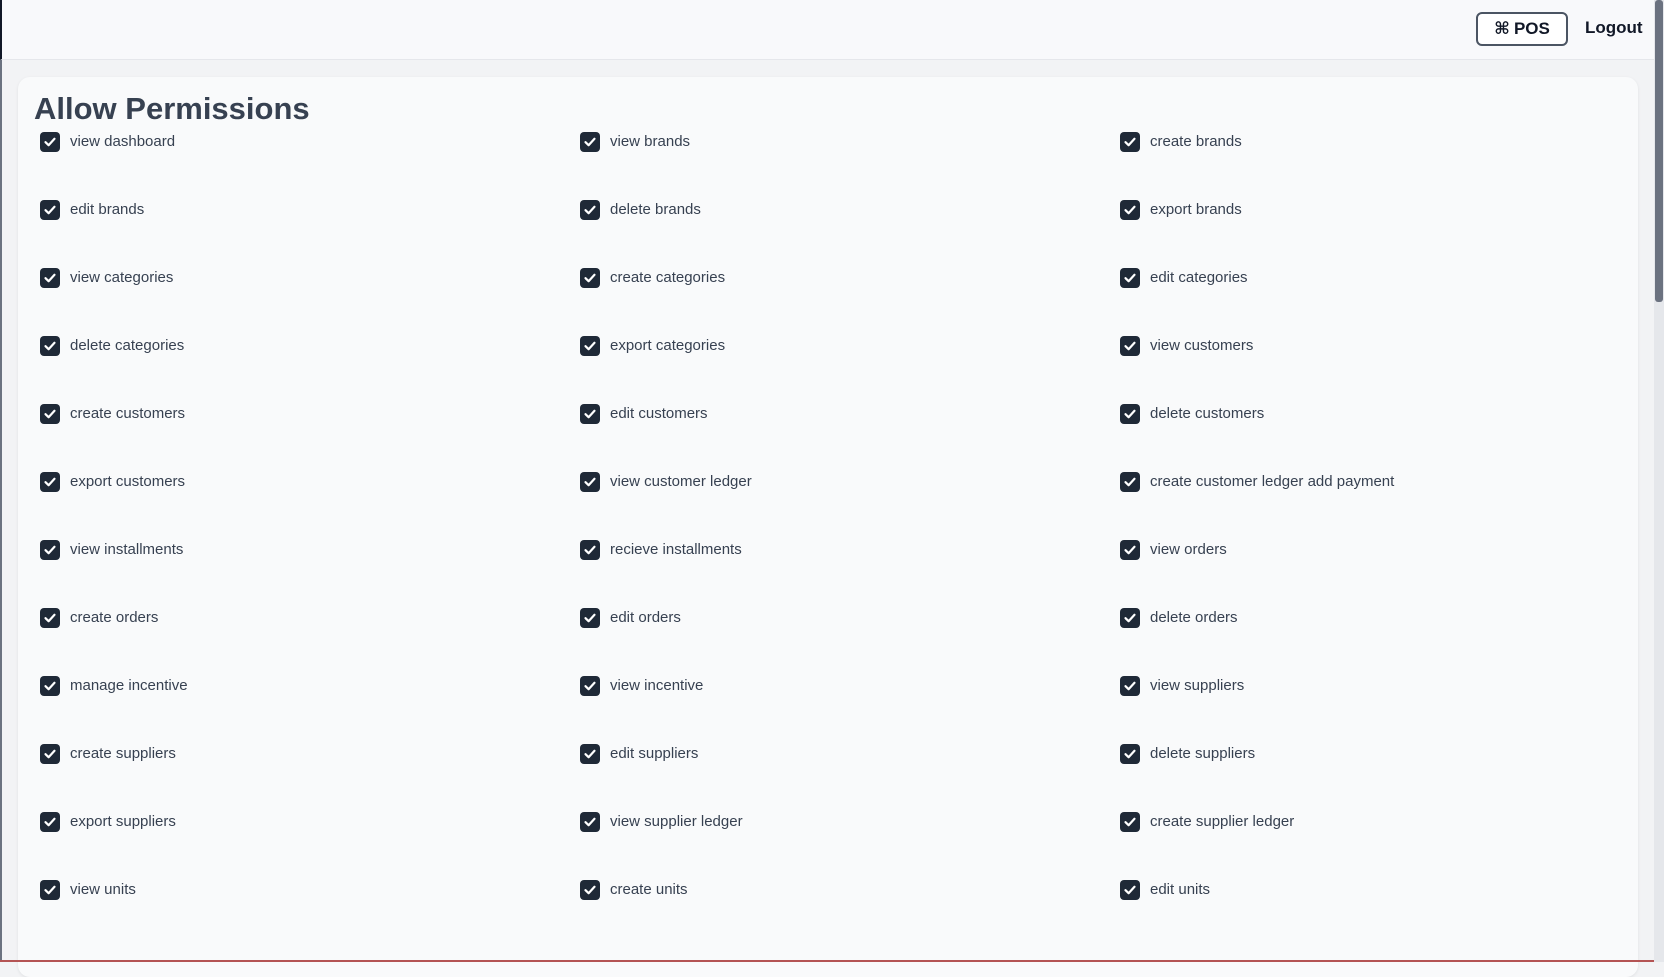 The width and height of the screenshot is (1664, 977). Describe the element at coordinates (1360, 846) in the screenshot. I see `permission-item: create supplier ledger` at that location.